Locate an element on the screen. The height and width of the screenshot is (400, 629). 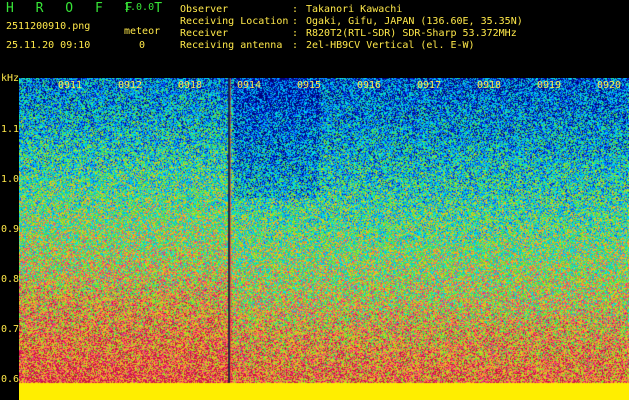
info-key: Receiving Location is located at coordinates (234, 21).